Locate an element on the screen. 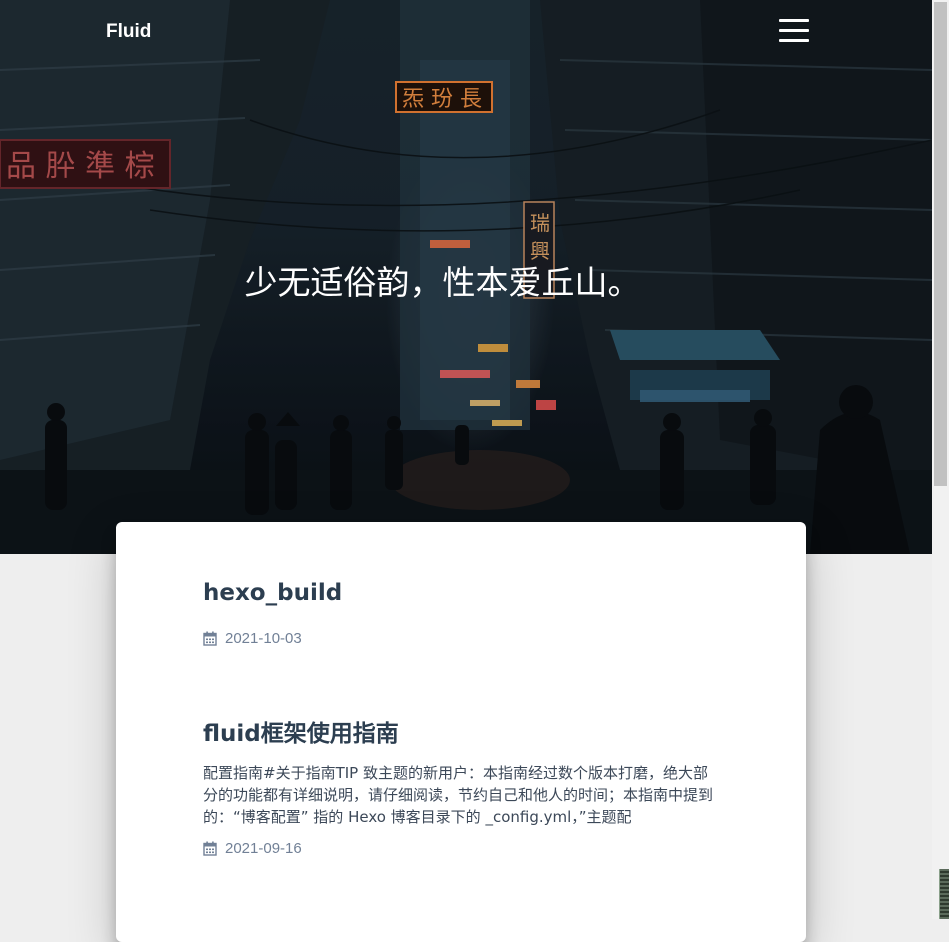  hamburger-menu-icon is located at coordinates (794, 31).